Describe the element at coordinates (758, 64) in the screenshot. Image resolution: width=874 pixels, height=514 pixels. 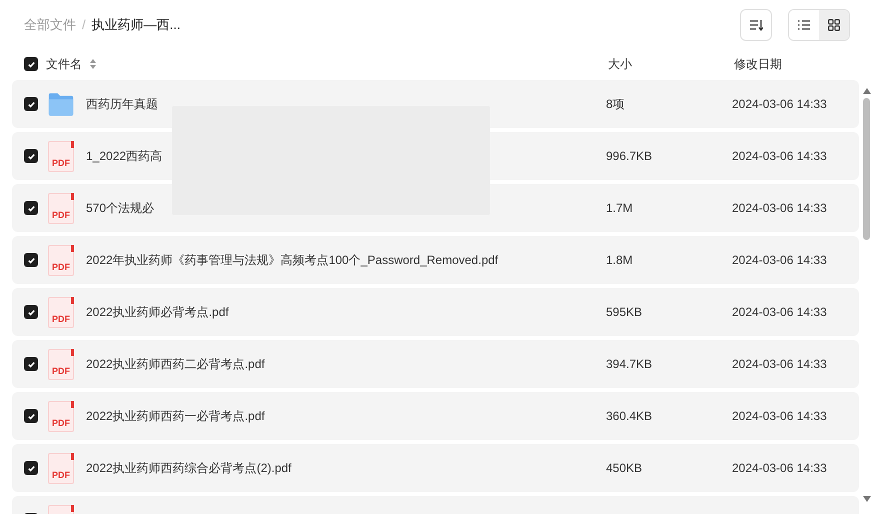
I see `column-header: 修改日期` at that location.